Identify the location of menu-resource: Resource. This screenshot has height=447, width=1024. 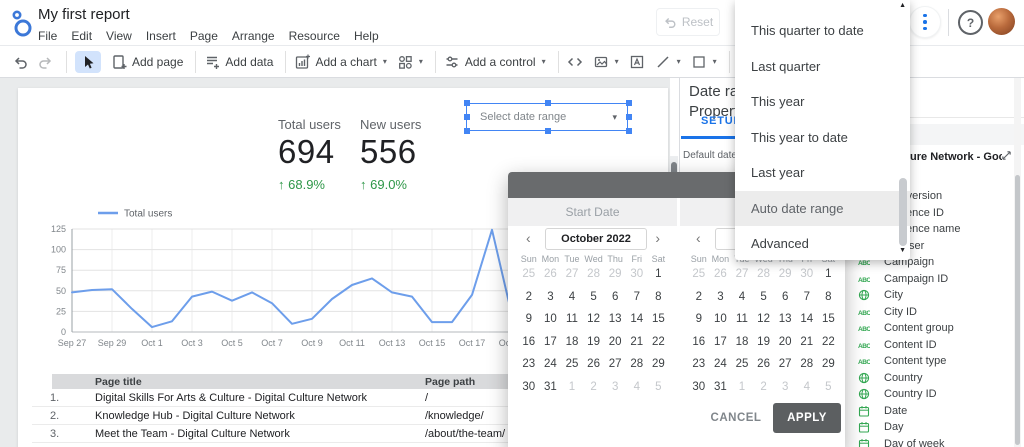
(314, 36).